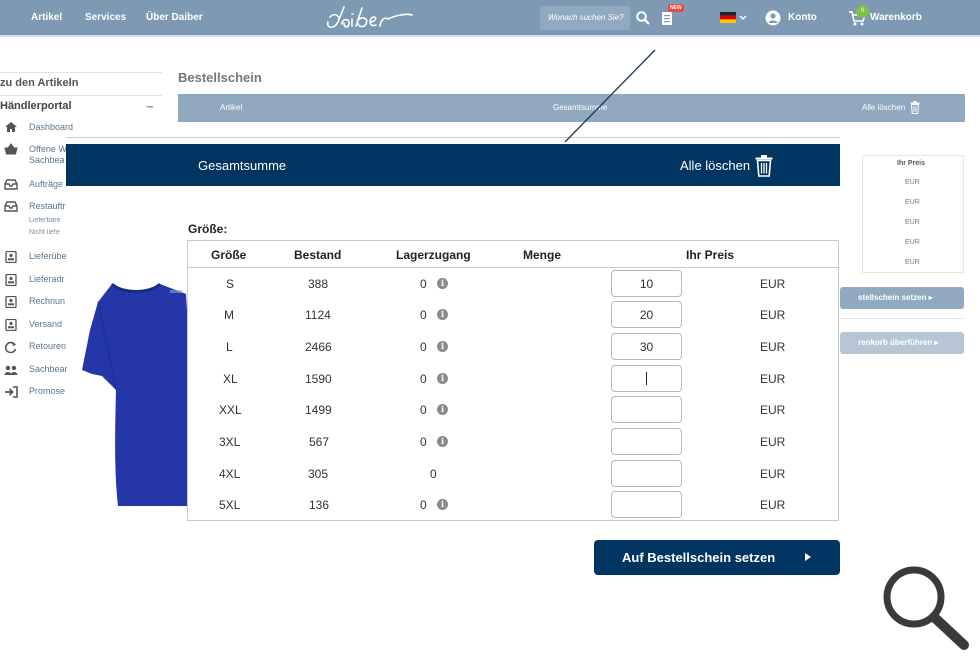 The width and height of the screenshot is (980, 660). I want to click on stock-cell: 388, so click(318, 284).